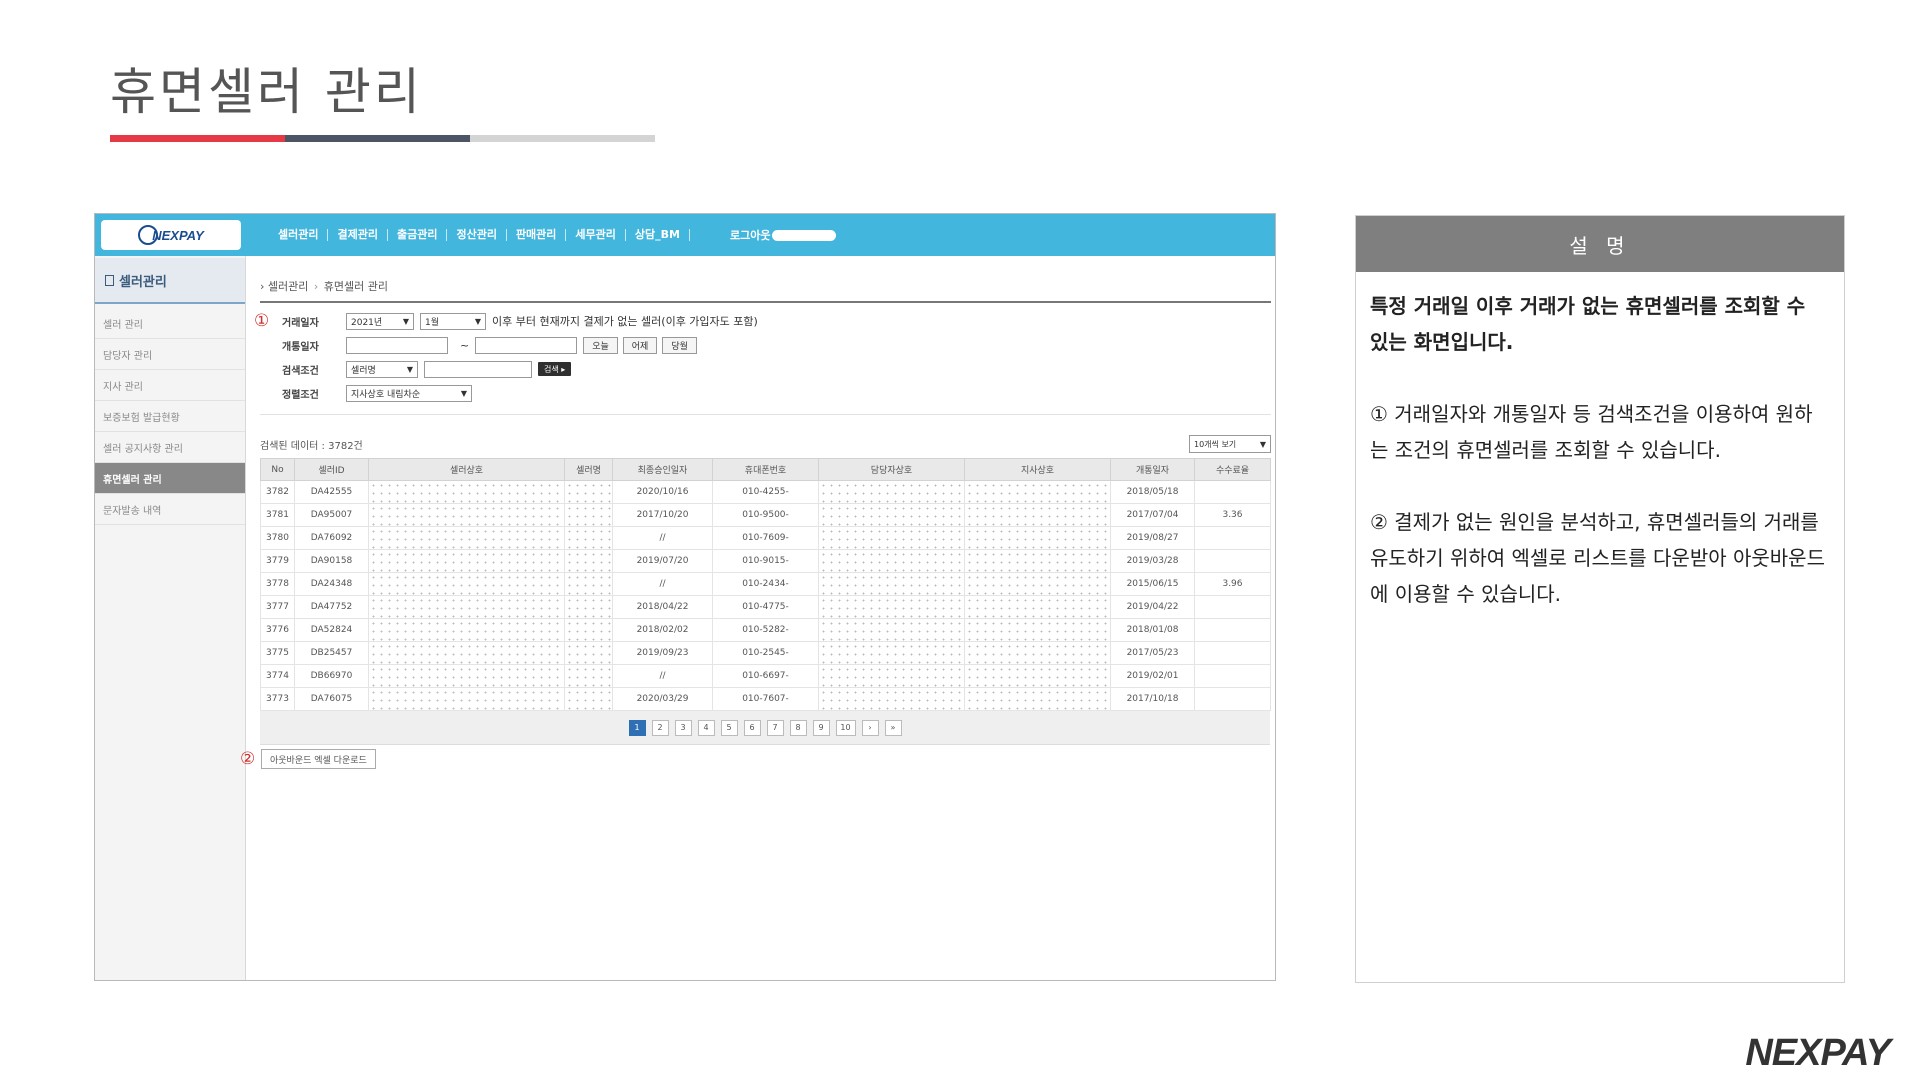 The image size is (1920, 1080). Describe the element at coordinates (845, 727) in the screenshot. I see `page-10: 10` at that location.